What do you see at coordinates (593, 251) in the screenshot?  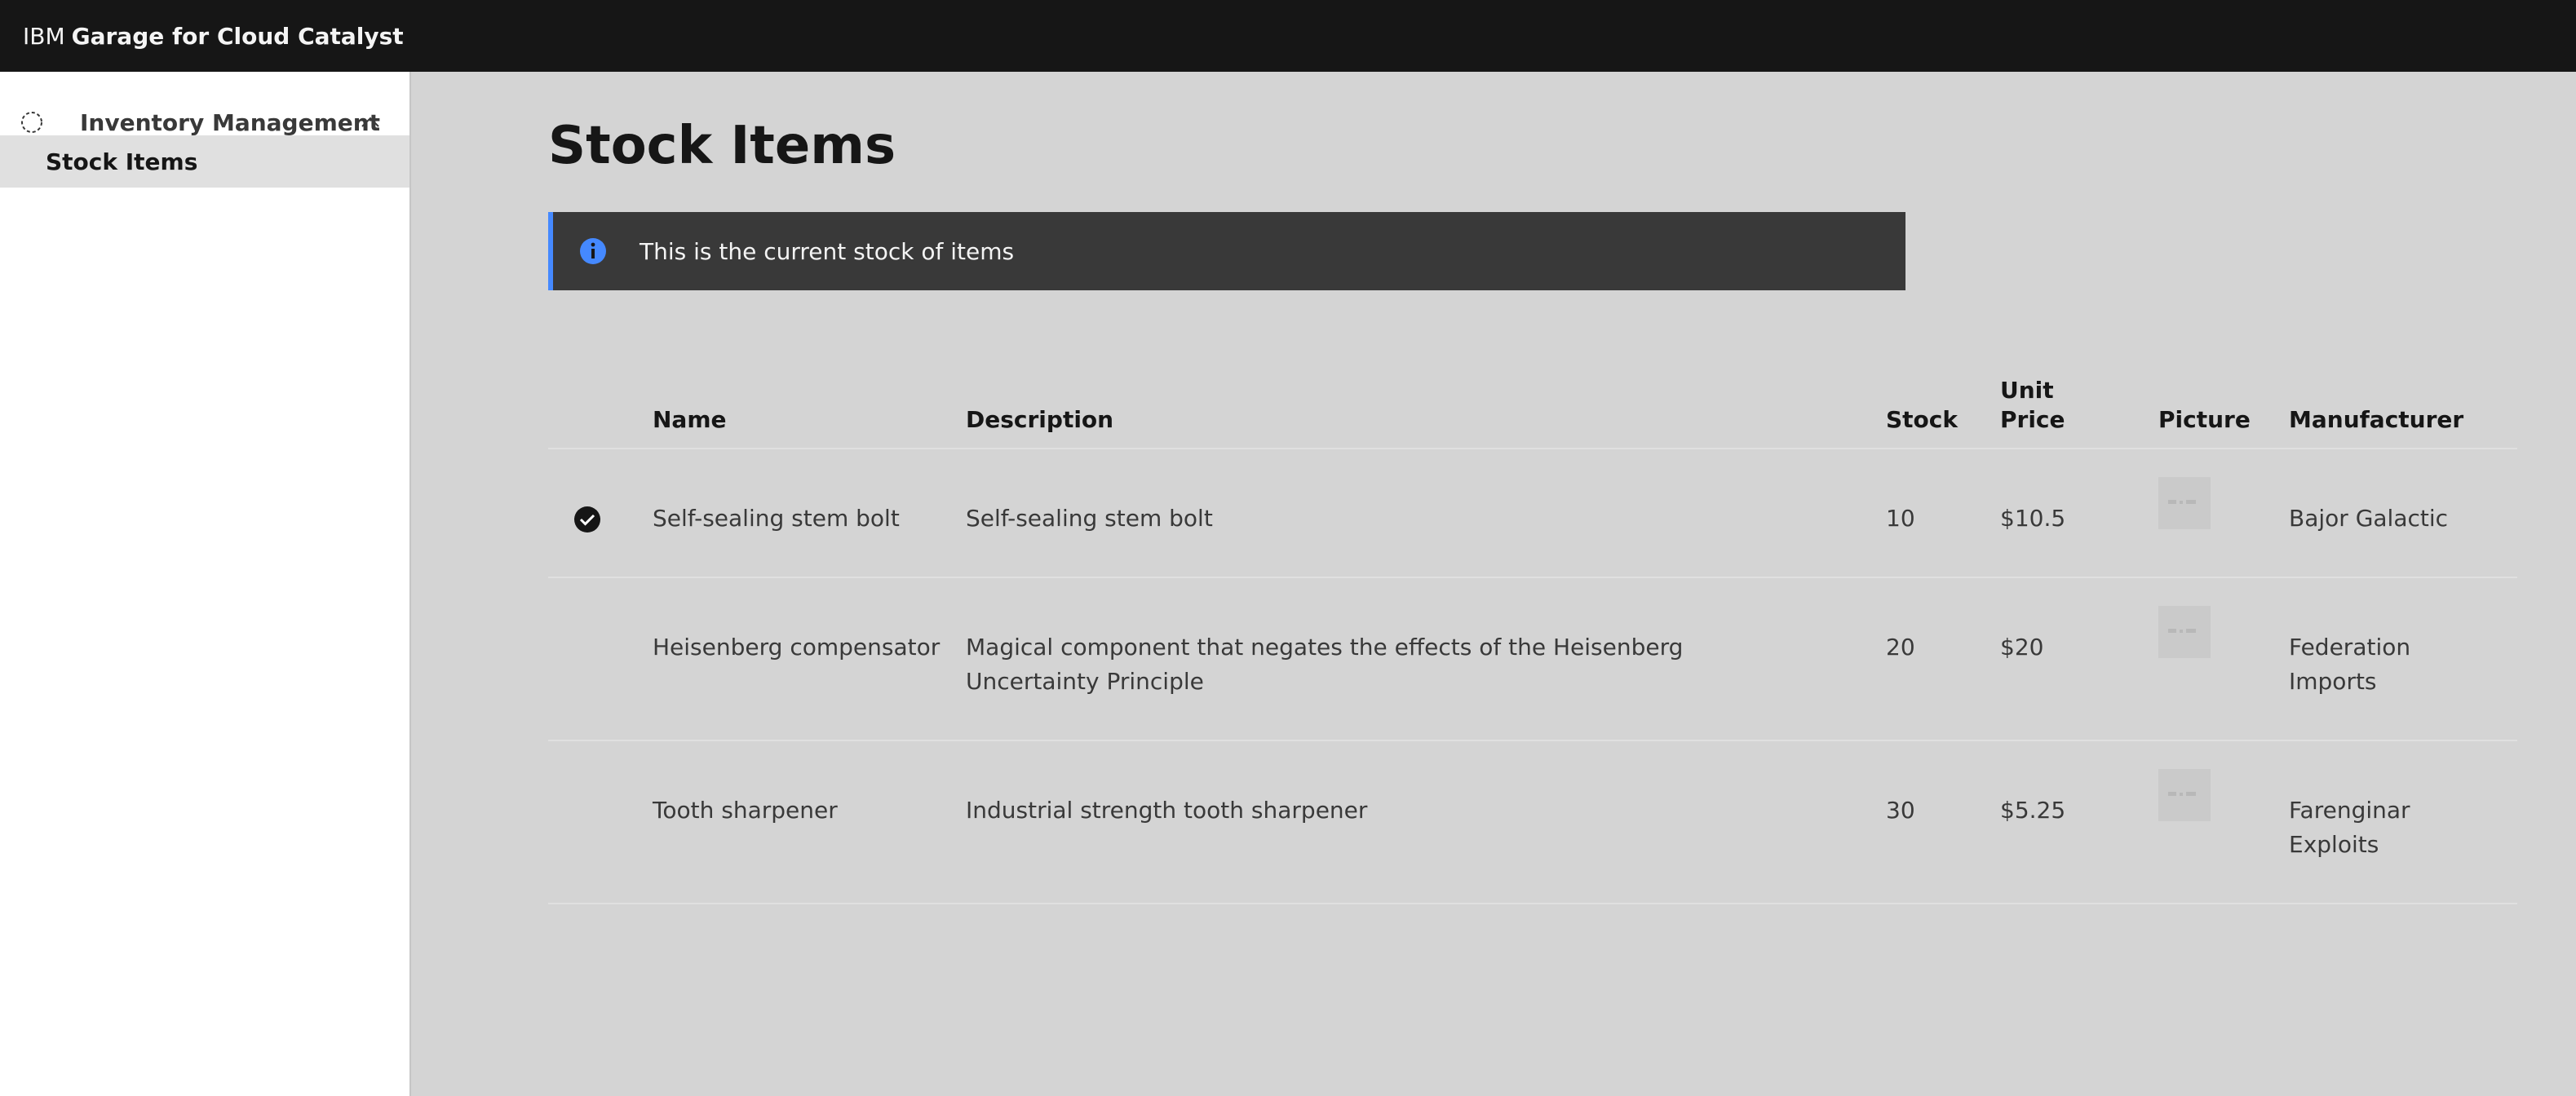 I see `info-icon` at bounding box center [593, 251].